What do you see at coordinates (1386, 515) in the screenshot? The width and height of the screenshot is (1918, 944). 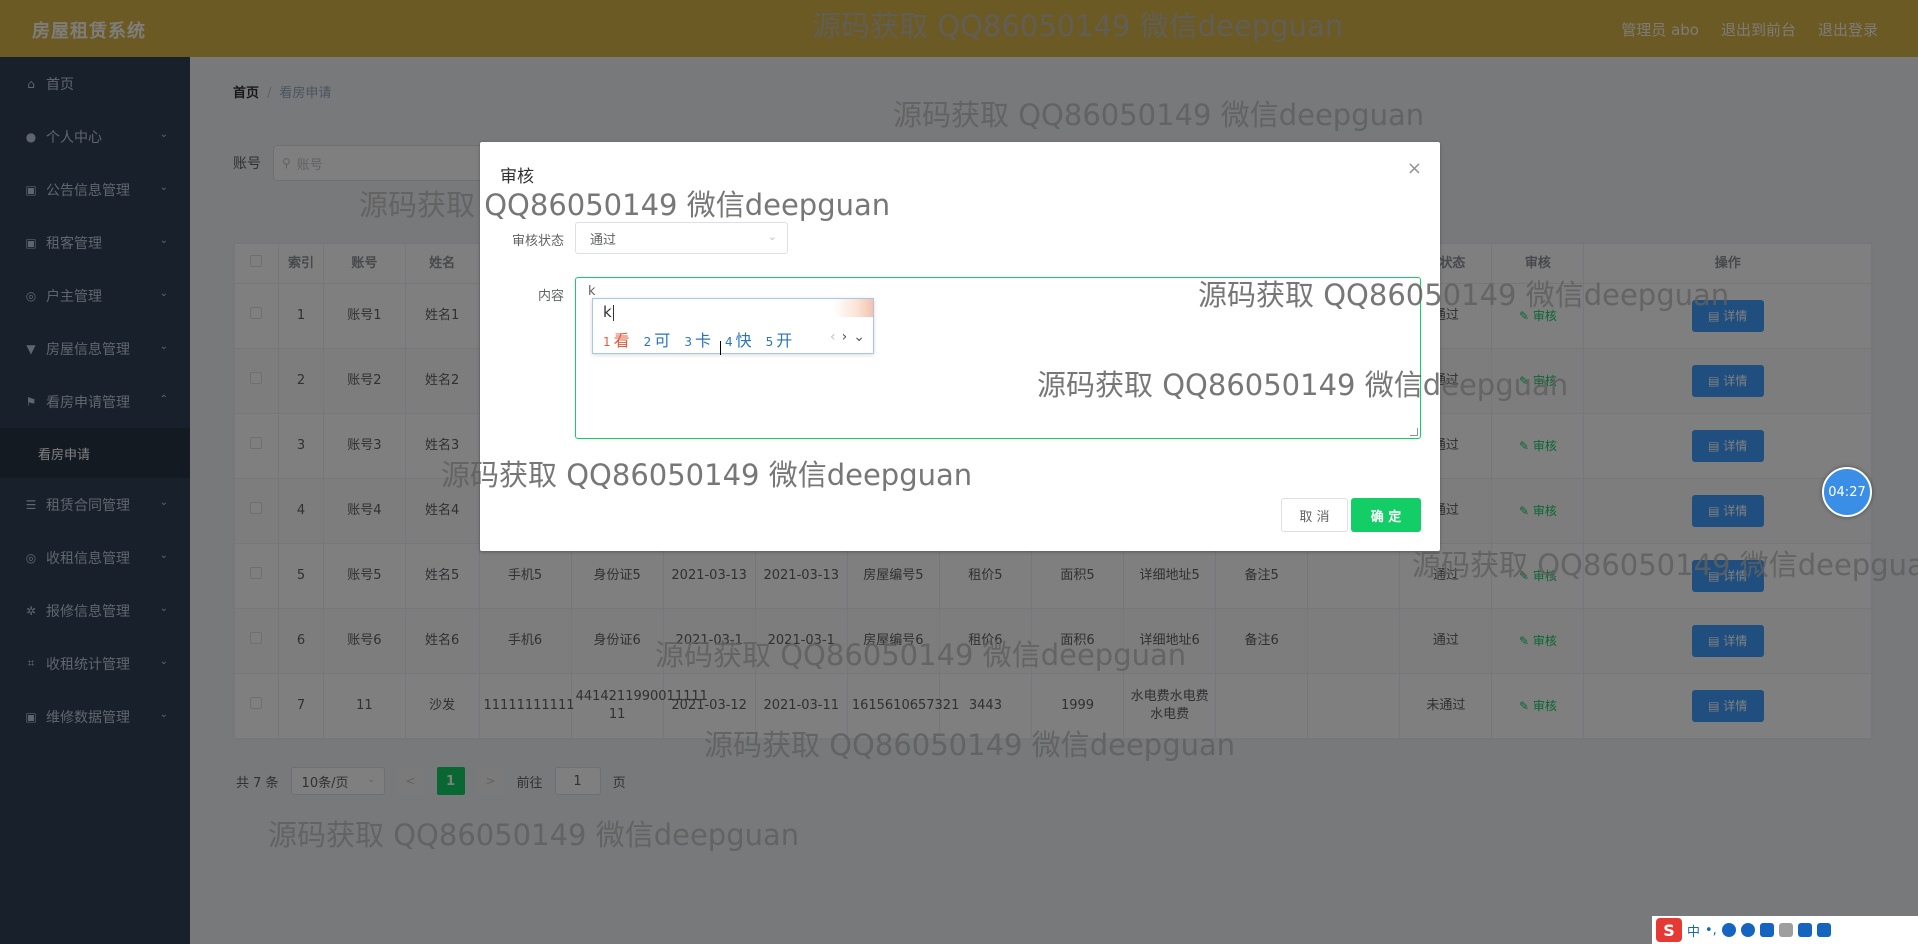 I see `confirm-button: 确 定` at bounding box center [1386, 515].